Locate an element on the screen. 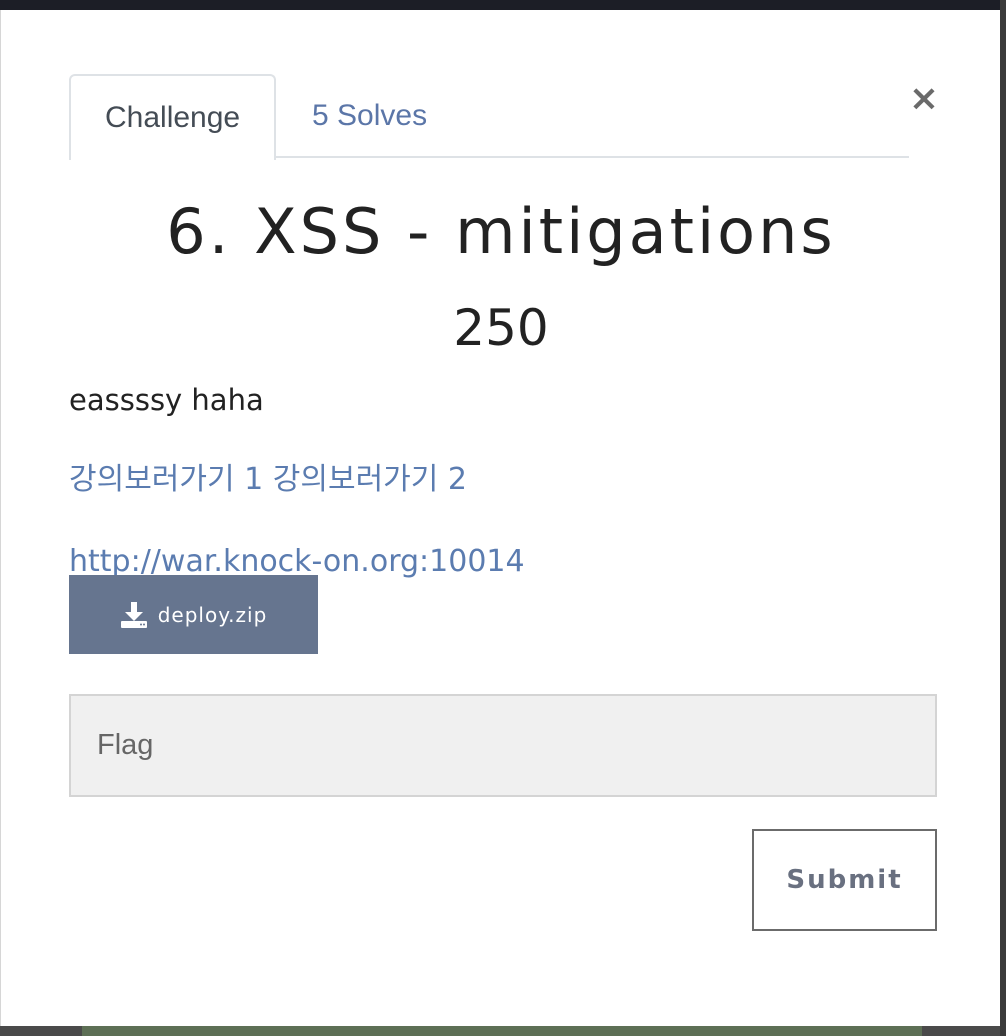 This screenshot has width=1006, height=1036. download-file-button: deploy.zip is located at coordinates (193, 614).